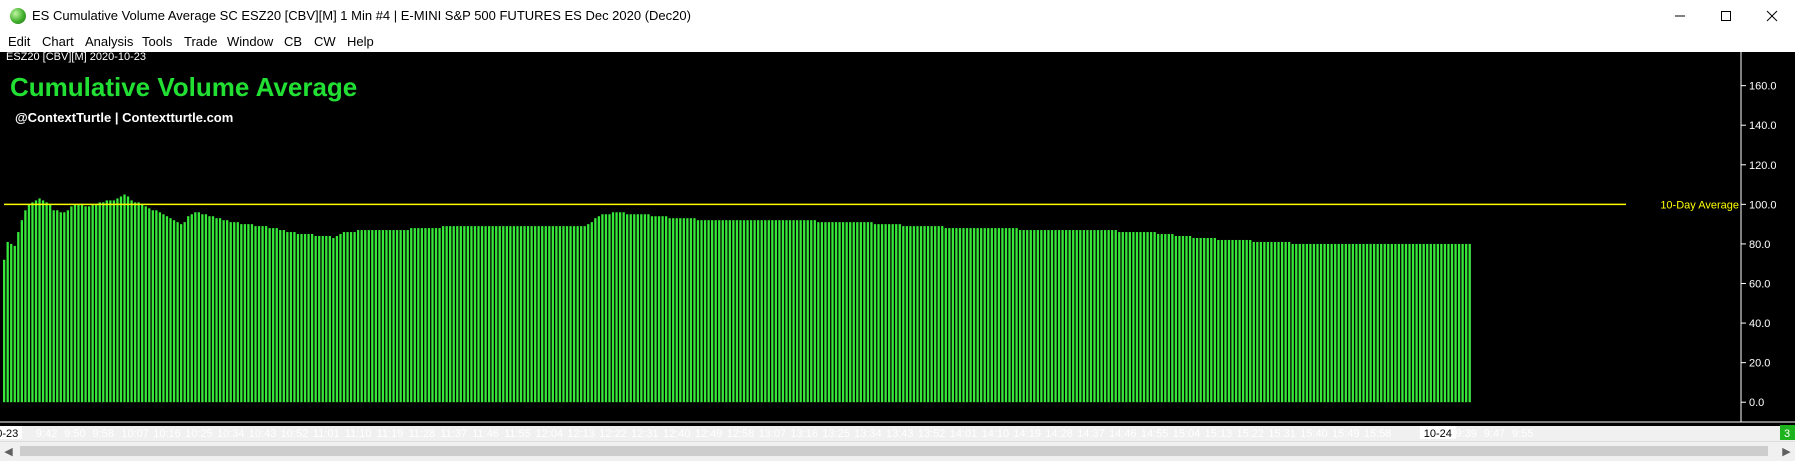 The height and width of the screenshot is (461, 1795). What do you see at coordinates (109, 41) in the screenshot?
I see `menu-analysis: Analysis` at bounding box center [109, 41].